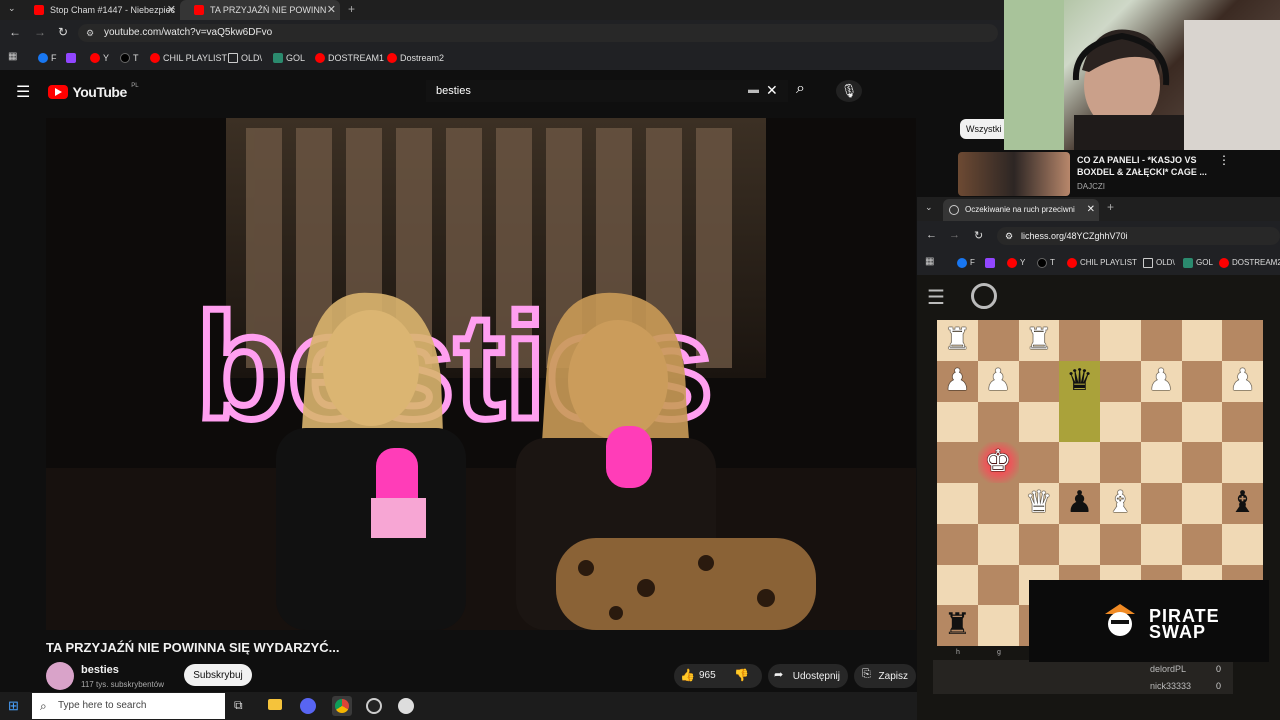  I want to click on board-square: ♝, so click(1120, 503).